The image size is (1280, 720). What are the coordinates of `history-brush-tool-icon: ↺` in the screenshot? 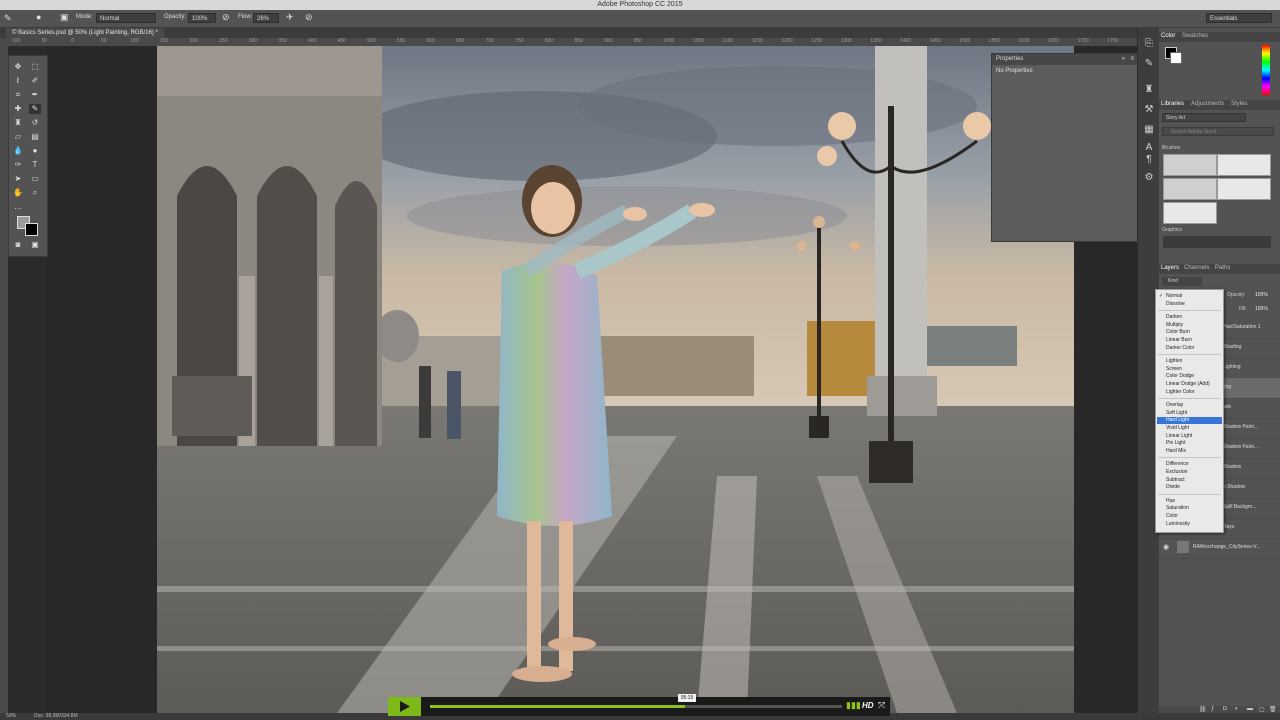 It's located at (35, 123).